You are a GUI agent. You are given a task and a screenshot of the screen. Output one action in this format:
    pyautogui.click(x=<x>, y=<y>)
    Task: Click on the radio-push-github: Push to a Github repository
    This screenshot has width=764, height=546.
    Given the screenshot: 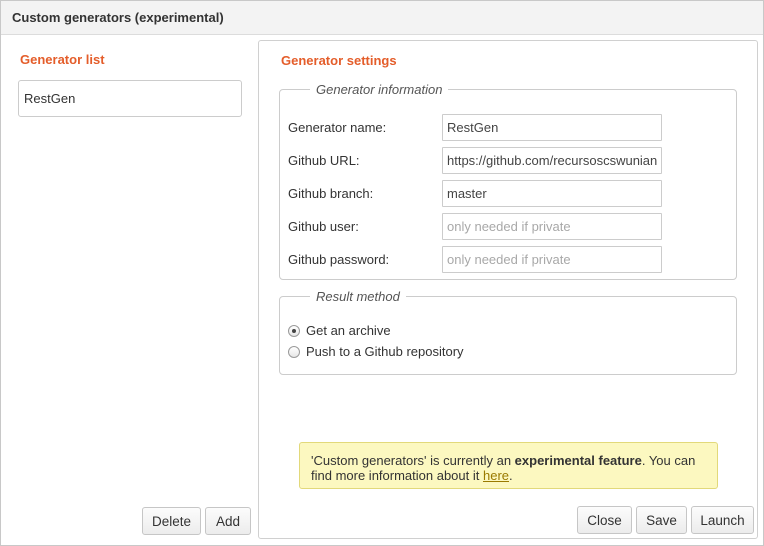 What is the action you would take?
    pyautogui.click(x=438, y=353)
    